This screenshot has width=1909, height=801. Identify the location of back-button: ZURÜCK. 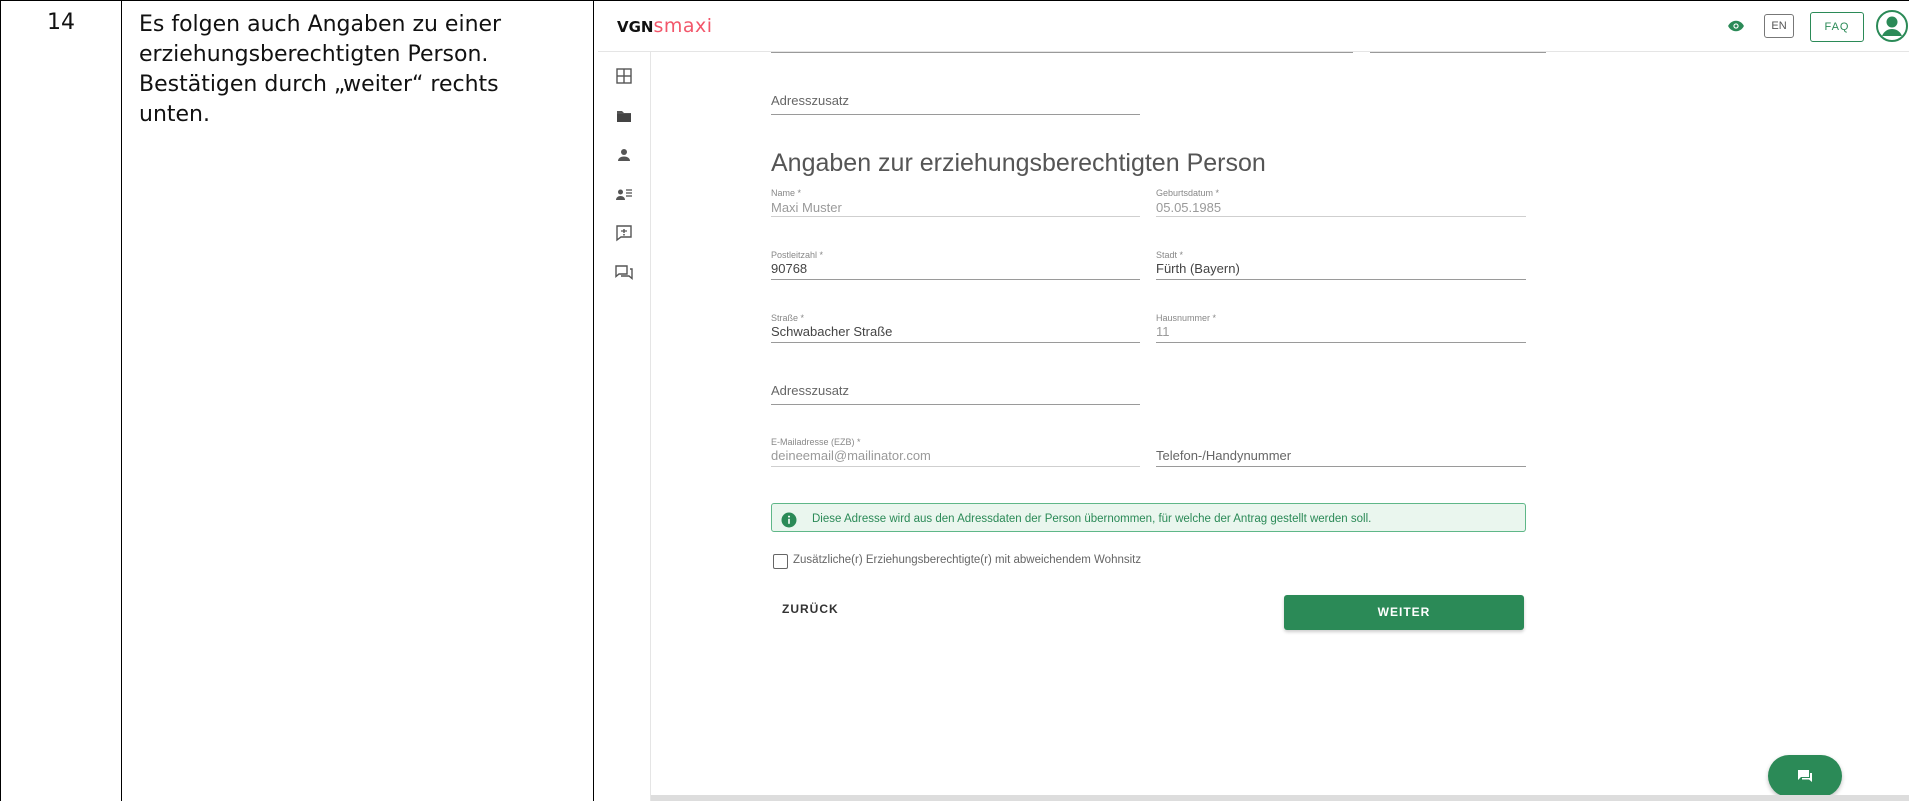
(810, 609).